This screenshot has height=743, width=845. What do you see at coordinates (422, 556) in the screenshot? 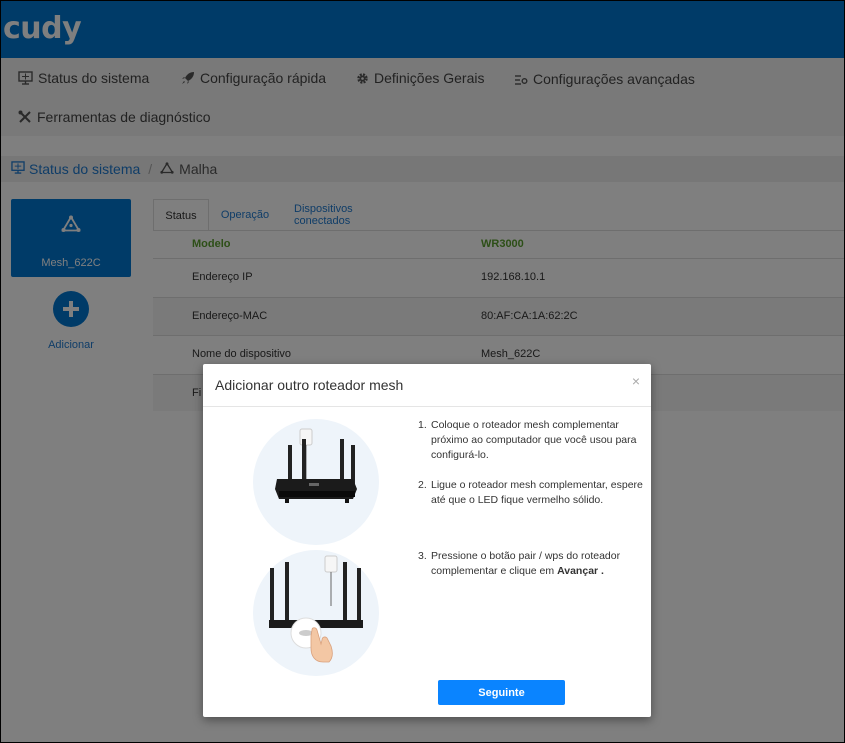
I see `step-number: 3.` at bounding box center [422, 556].